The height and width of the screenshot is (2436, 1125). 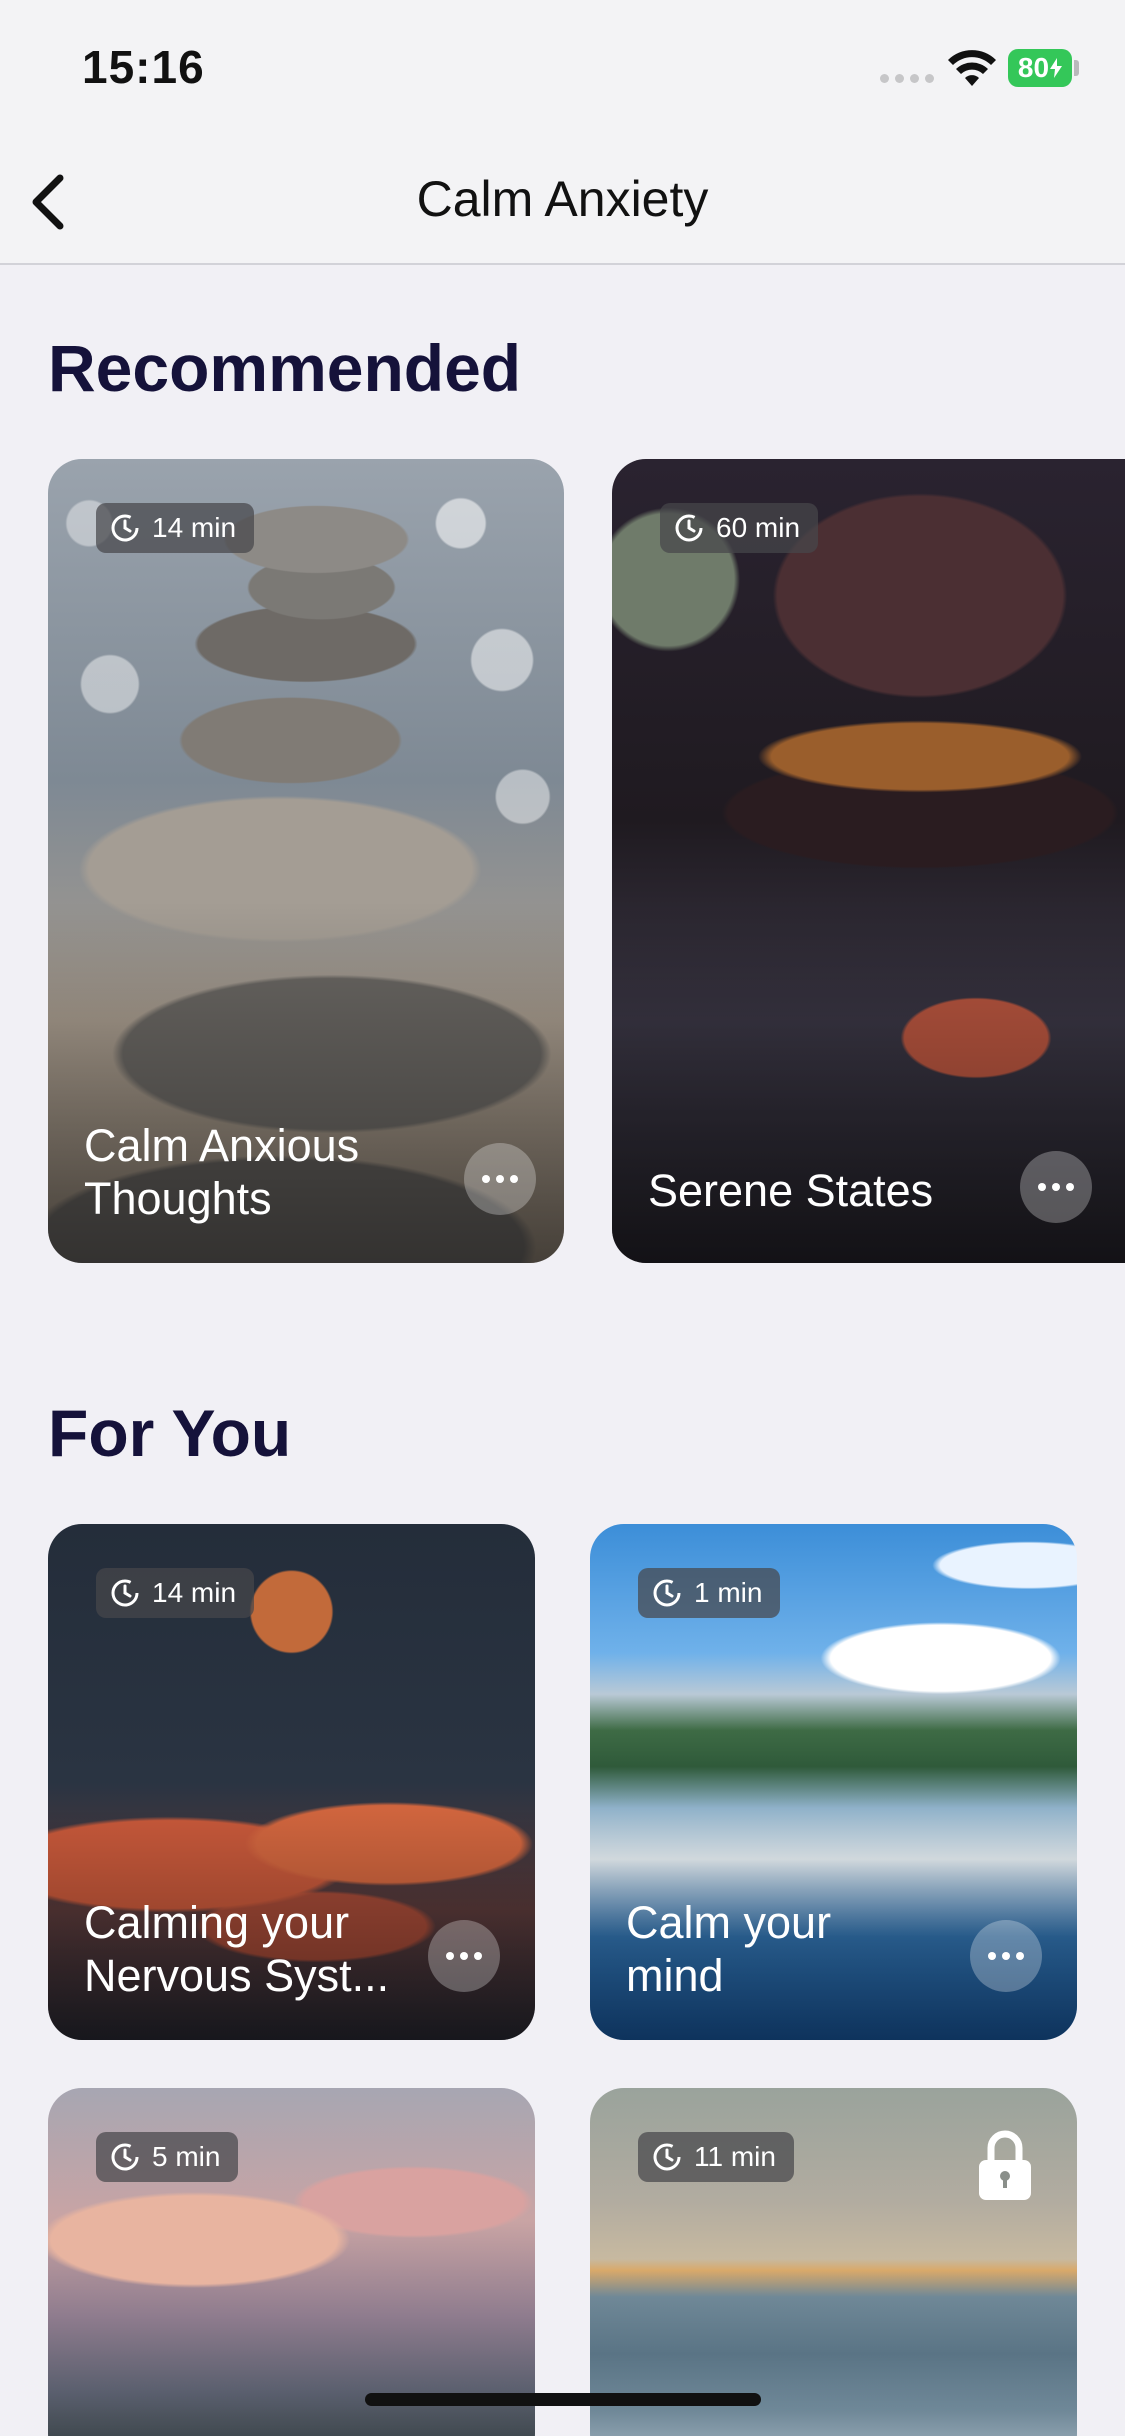 What do you see at coordinates (563, 2399) in the screenshot?
I see `home-indicator` at bounding box center [563, 2399].